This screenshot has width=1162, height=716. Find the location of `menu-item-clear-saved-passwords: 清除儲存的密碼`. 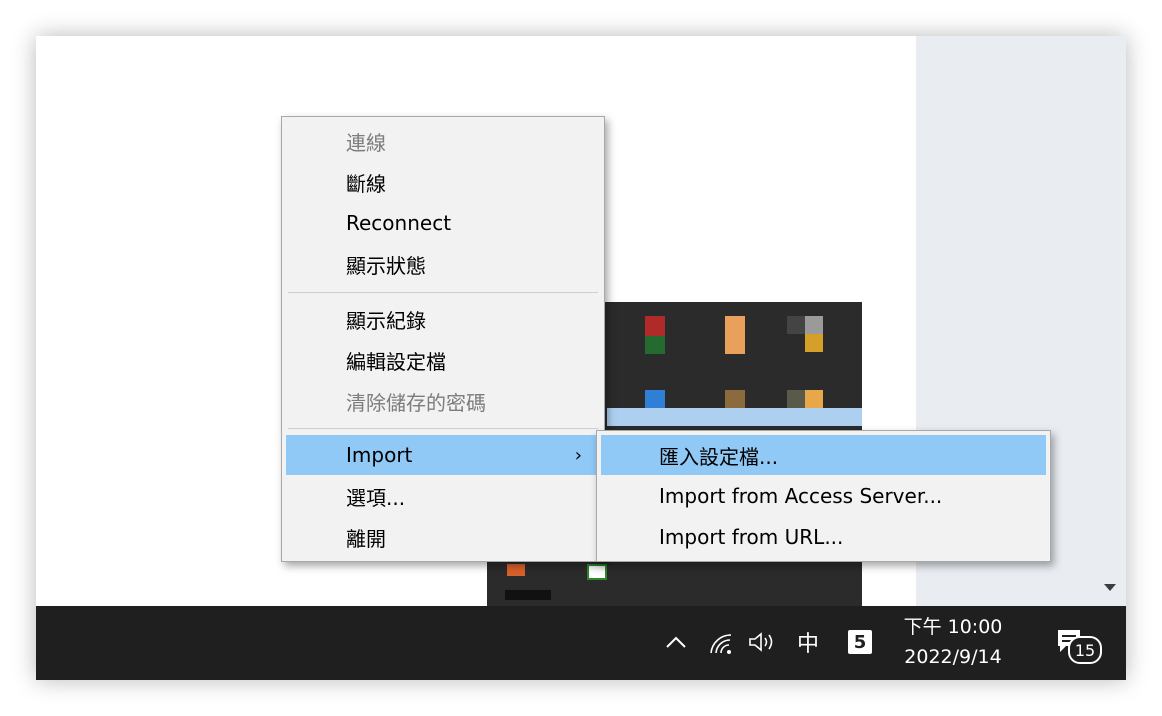

menu-item-clear-saved-passwords: 清除儲存的密碼 is located at coordinates (443, 401).